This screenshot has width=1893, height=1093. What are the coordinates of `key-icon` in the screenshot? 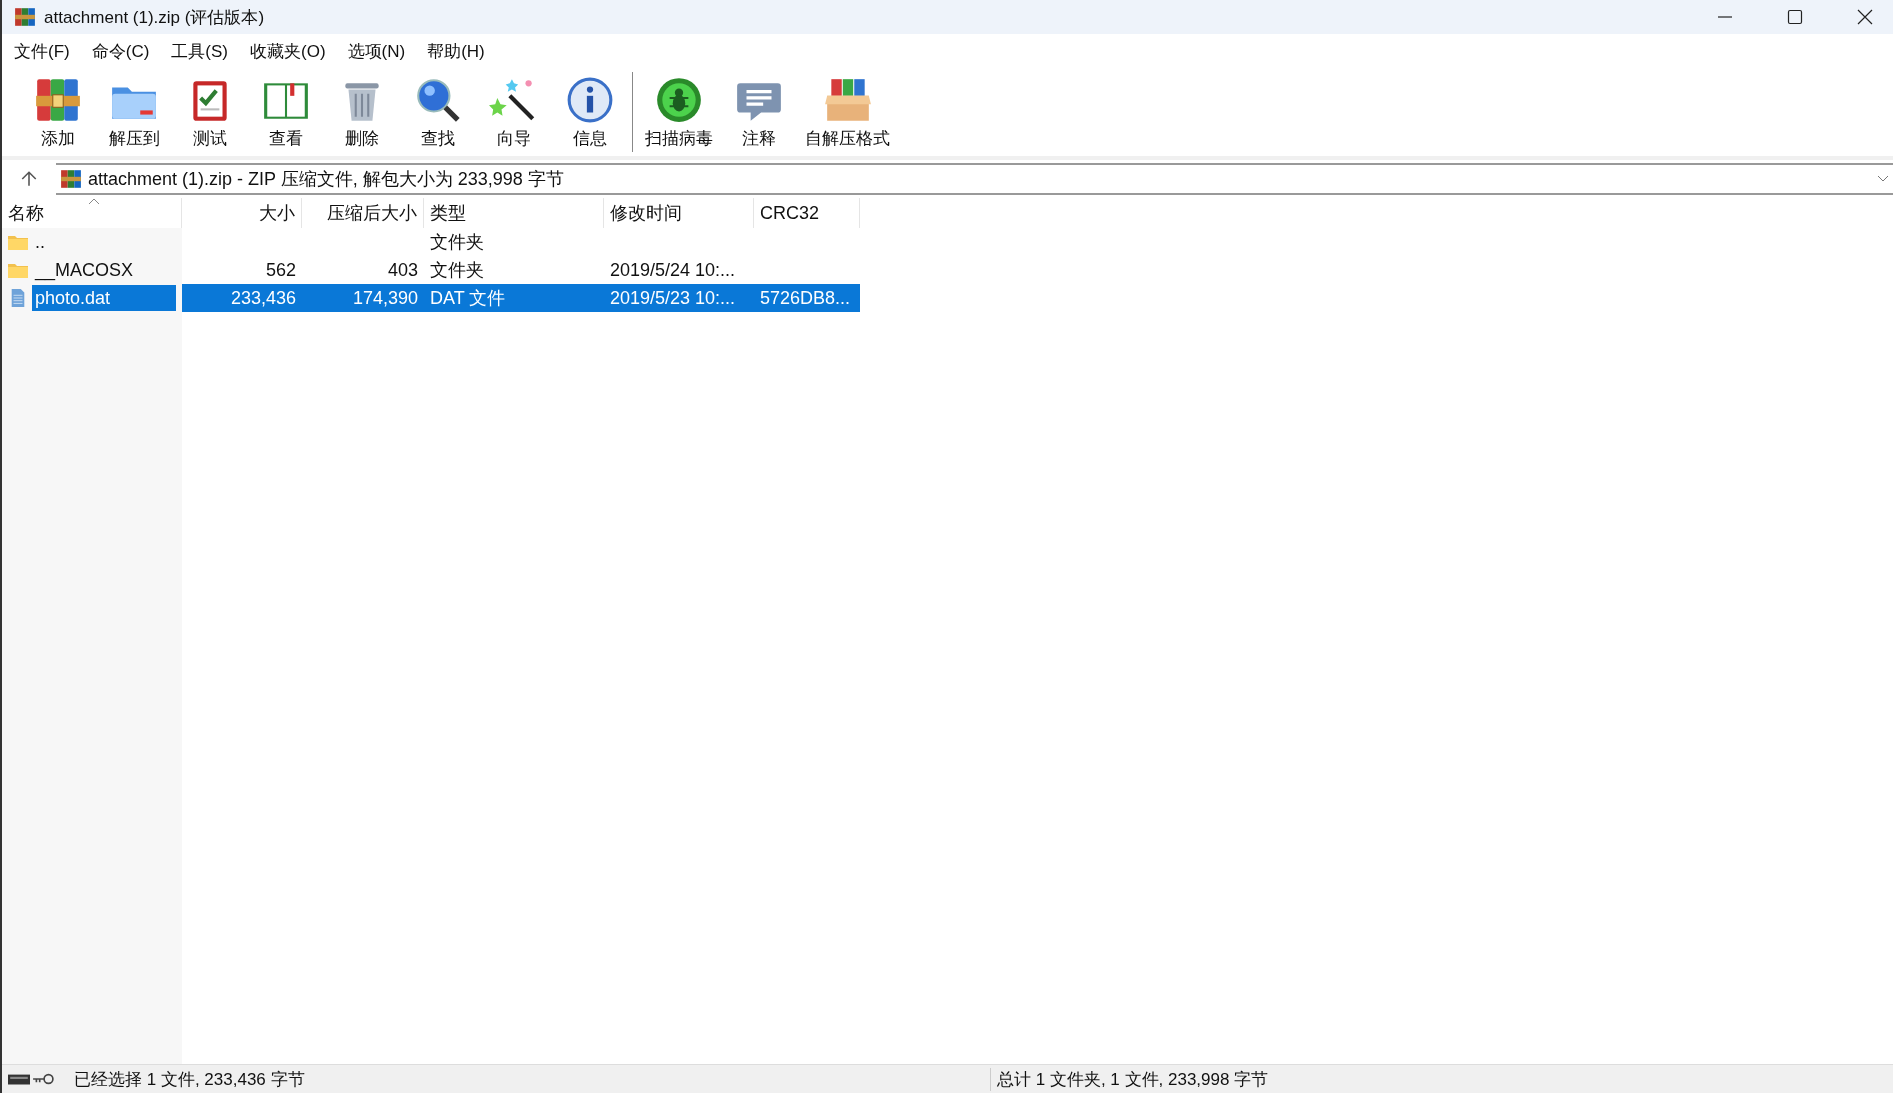 It's located at (43, 1079).